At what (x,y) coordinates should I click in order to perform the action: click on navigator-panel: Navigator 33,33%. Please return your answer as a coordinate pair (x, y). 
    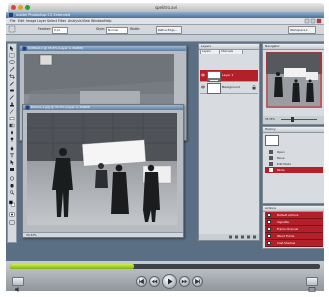
    Looking at the image, I should click on (293, 84).